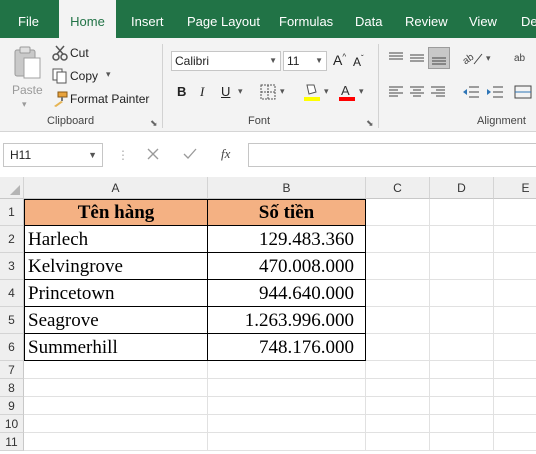 The image size is (536, 454). Describe the element at coordinates (417, 60) in the screenshot. I see `align-middle-icon` at that location.